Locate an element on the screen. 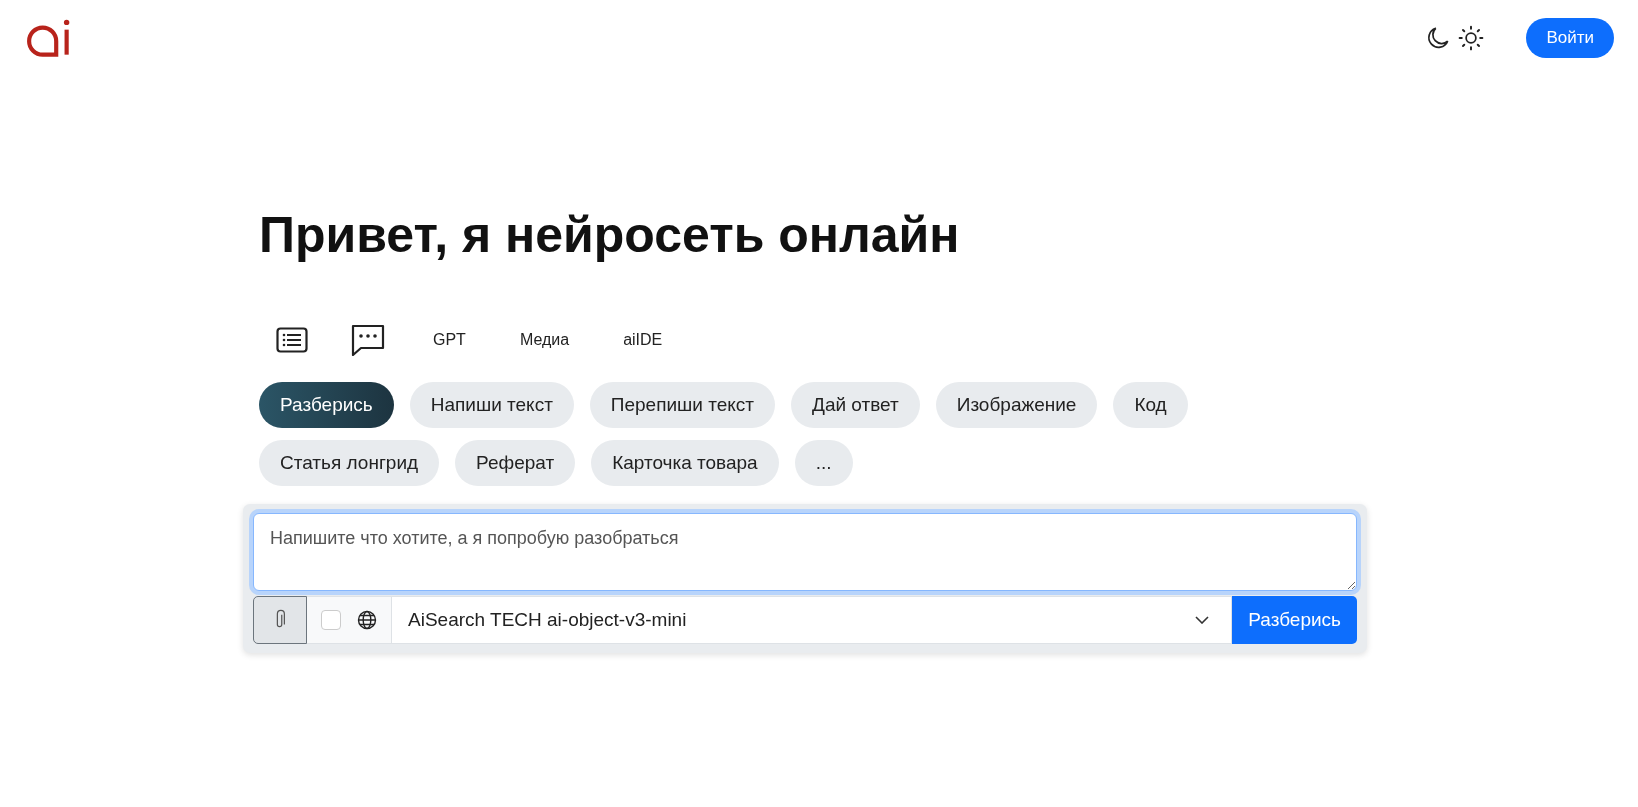 This screenshot has width=1638, height=807. task-chip: Перепиши текст is located at coordinates (682, 405).